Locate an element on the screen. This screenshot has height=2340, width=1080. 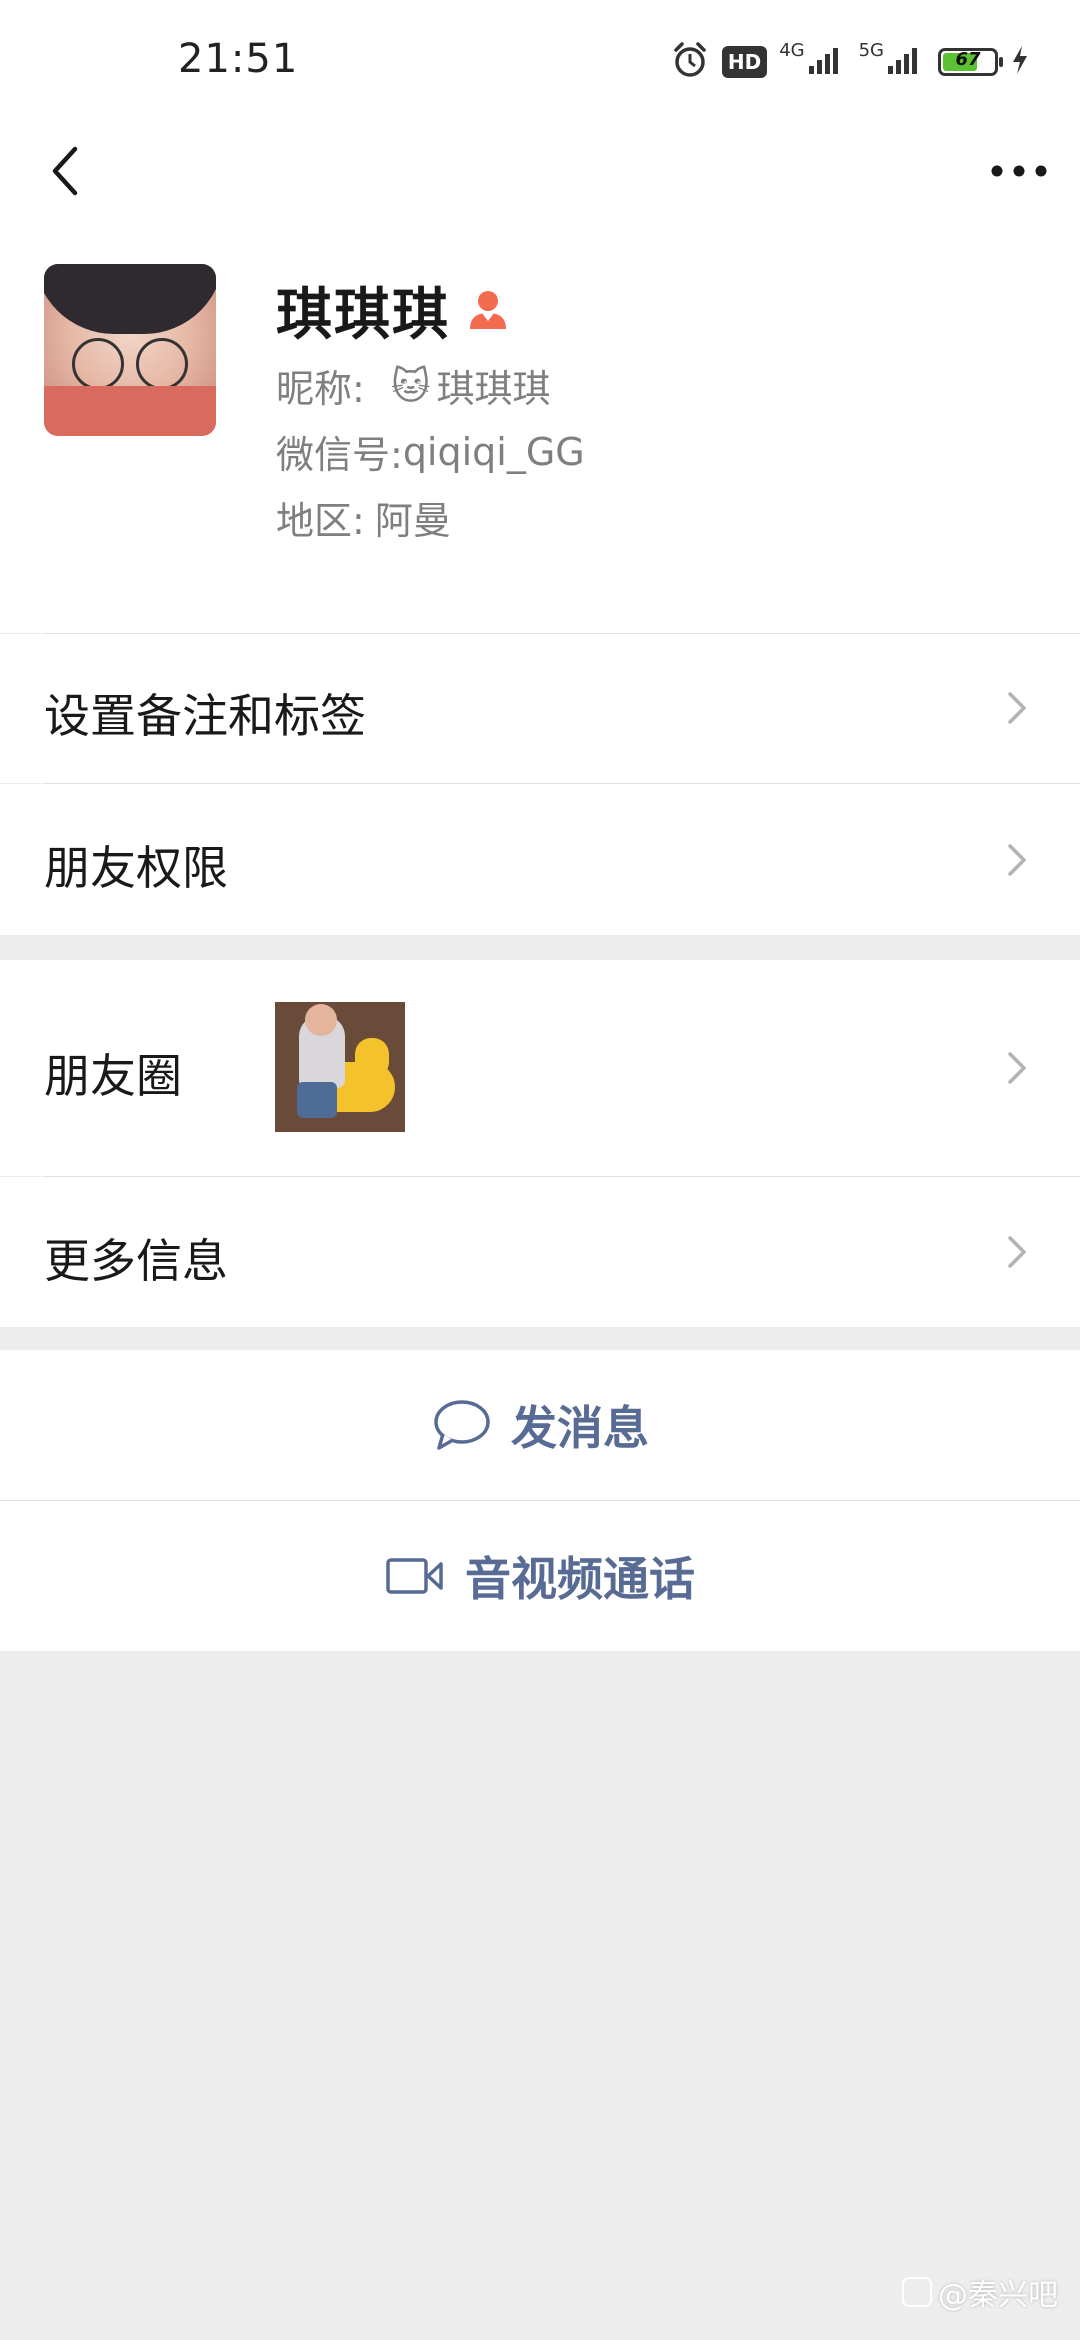
moments-label: 朋友圈 is located at coordinates (113, 1076).